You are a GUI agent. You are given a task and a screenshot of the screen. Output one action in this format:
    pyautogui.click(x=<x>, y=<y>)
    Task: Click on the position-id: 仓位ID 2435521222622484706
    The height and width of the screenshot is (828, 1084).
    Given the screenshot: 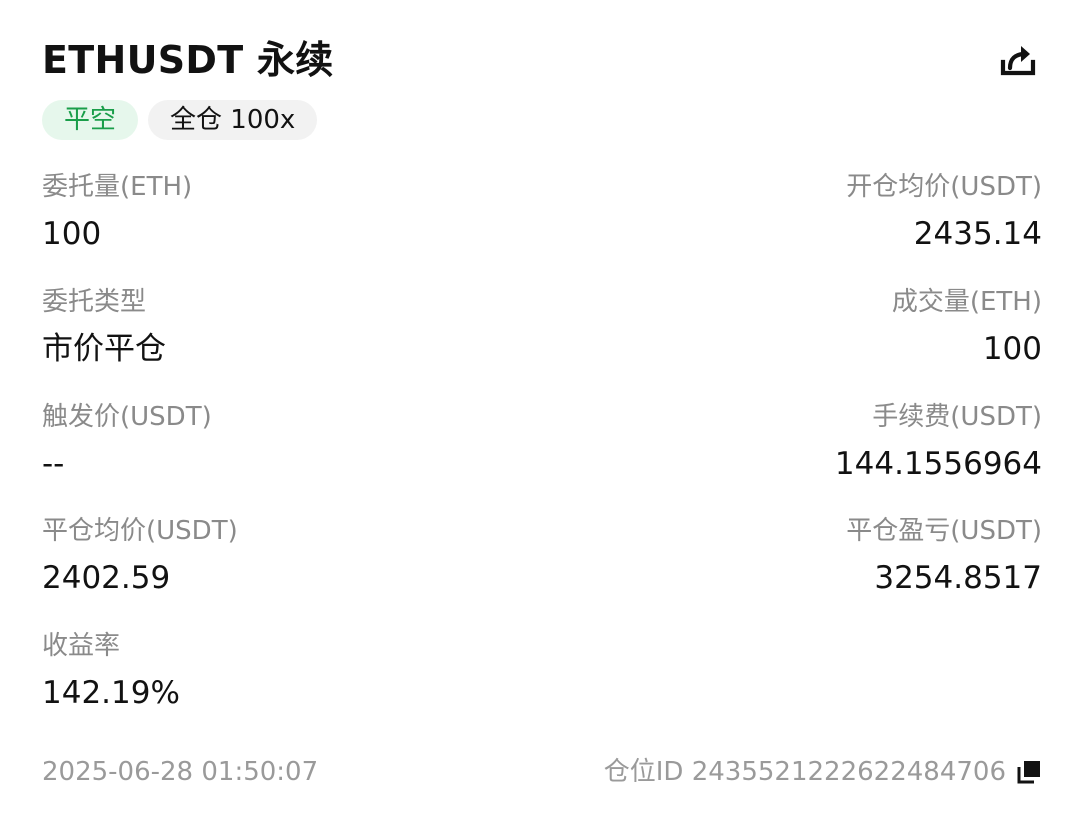 What is the action you would take?
    pyautogui.click(x=804, y=772)
    